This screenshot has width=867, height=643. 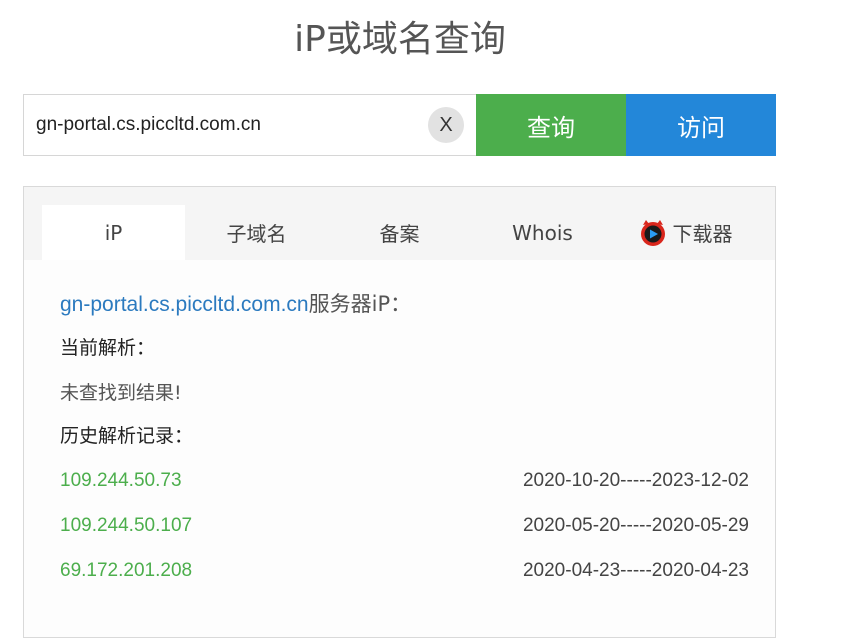 What do you see at coordinates (635, 480) in the screenshot?
I see `history-date-range: 2020-10-20-----2023-12-02` at bounding box center [635, 480].